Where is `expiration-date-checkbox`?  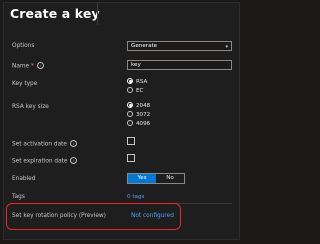 expiration-date-checkbox is located at coordinates (131, 158).